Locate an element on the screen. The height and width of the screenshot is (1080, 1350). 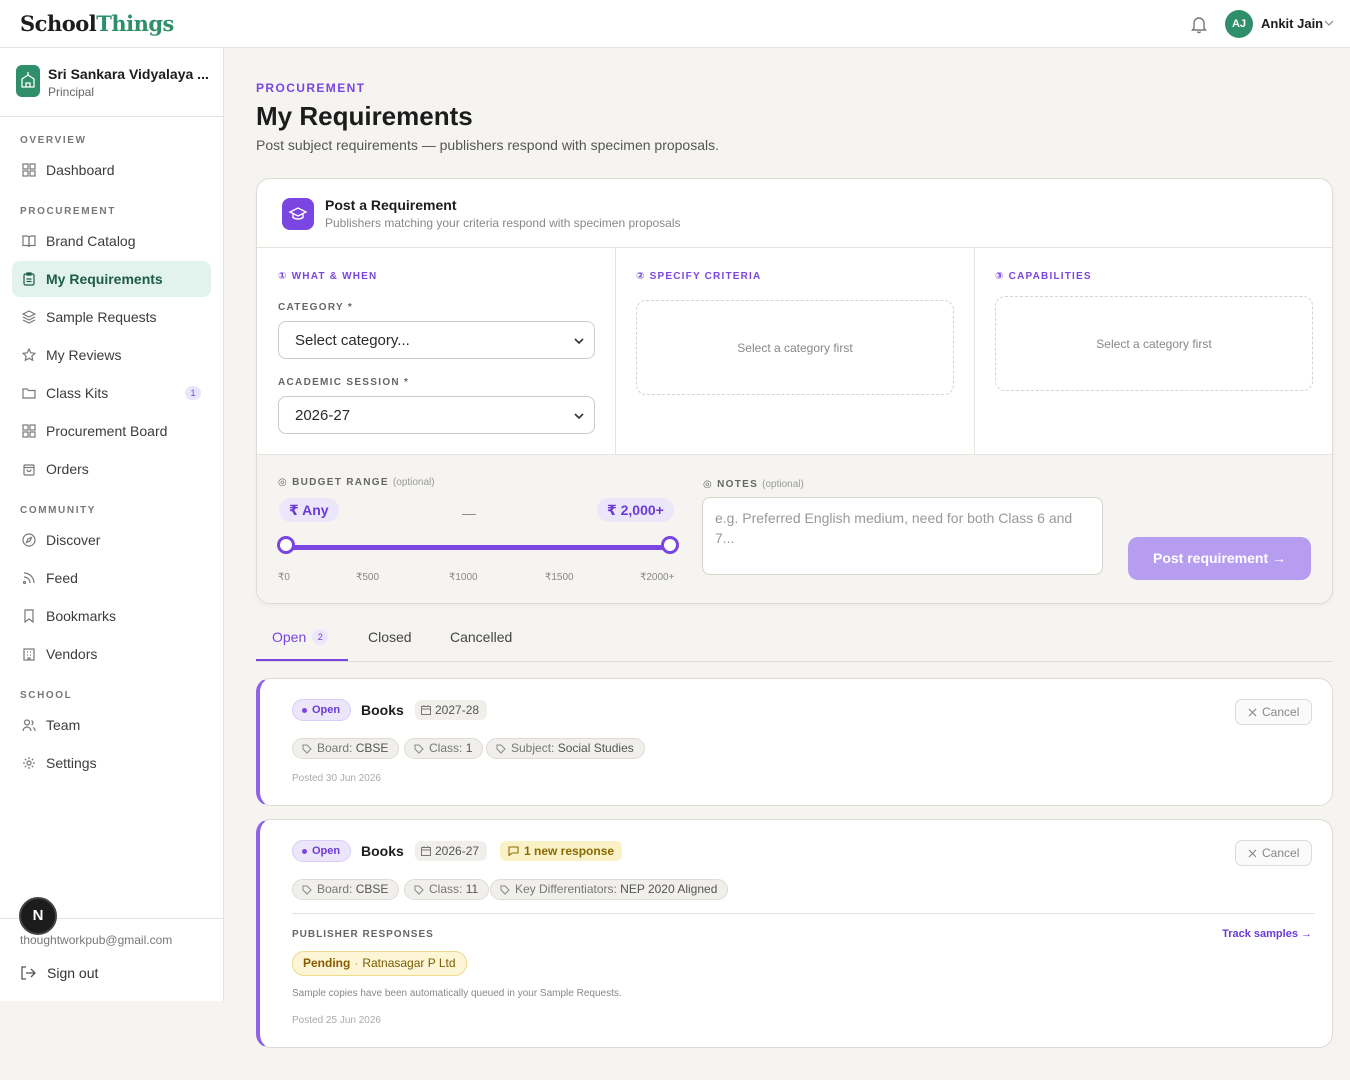
sidebar-item-bookmarks: Bookmarks is located at coordinates (111, 616).